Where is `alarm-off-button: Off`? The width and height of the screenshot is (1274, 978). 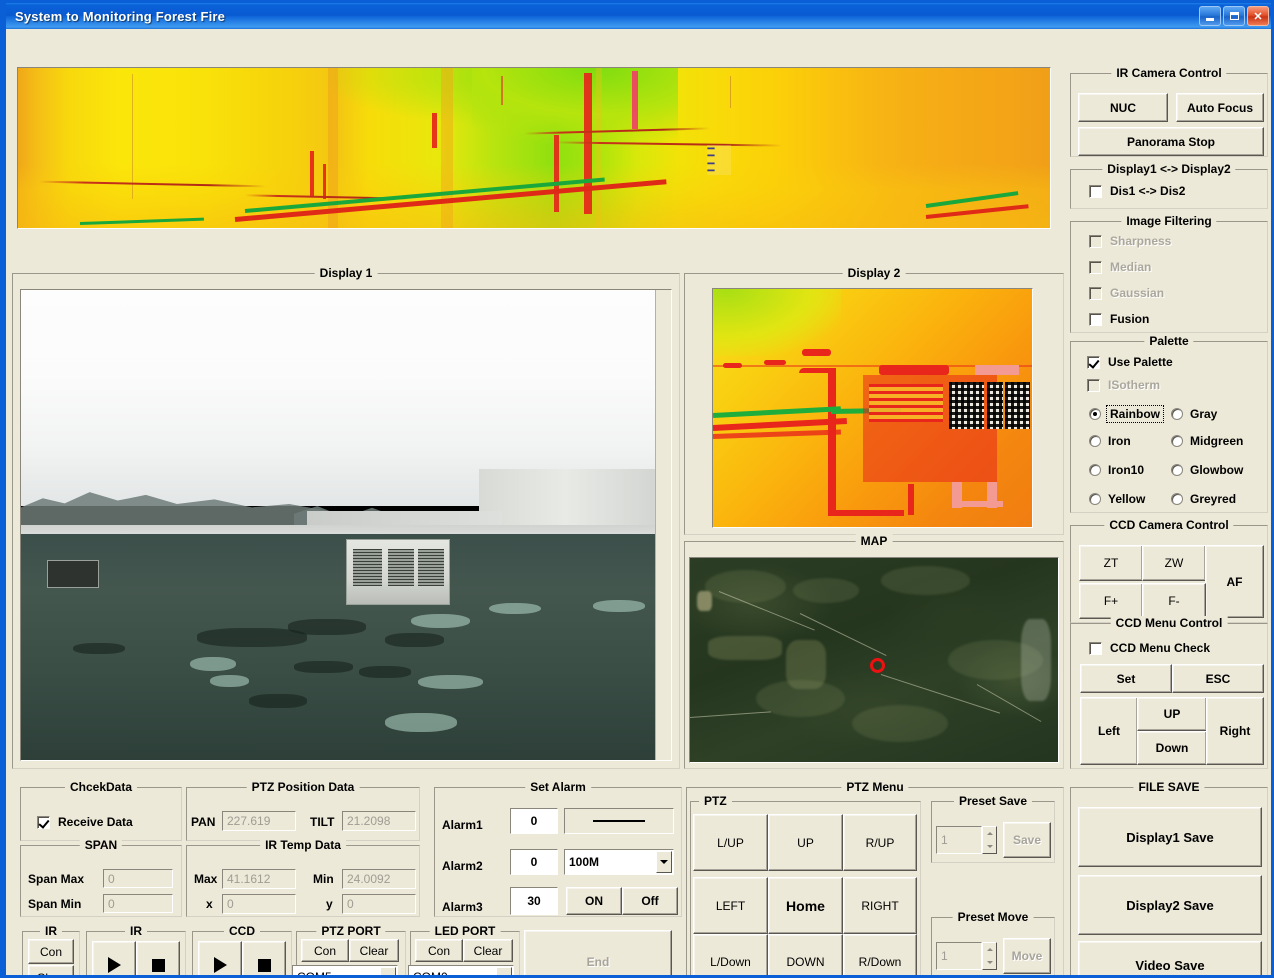 alarm-off-button: Off is located at coordinates (650, 901).